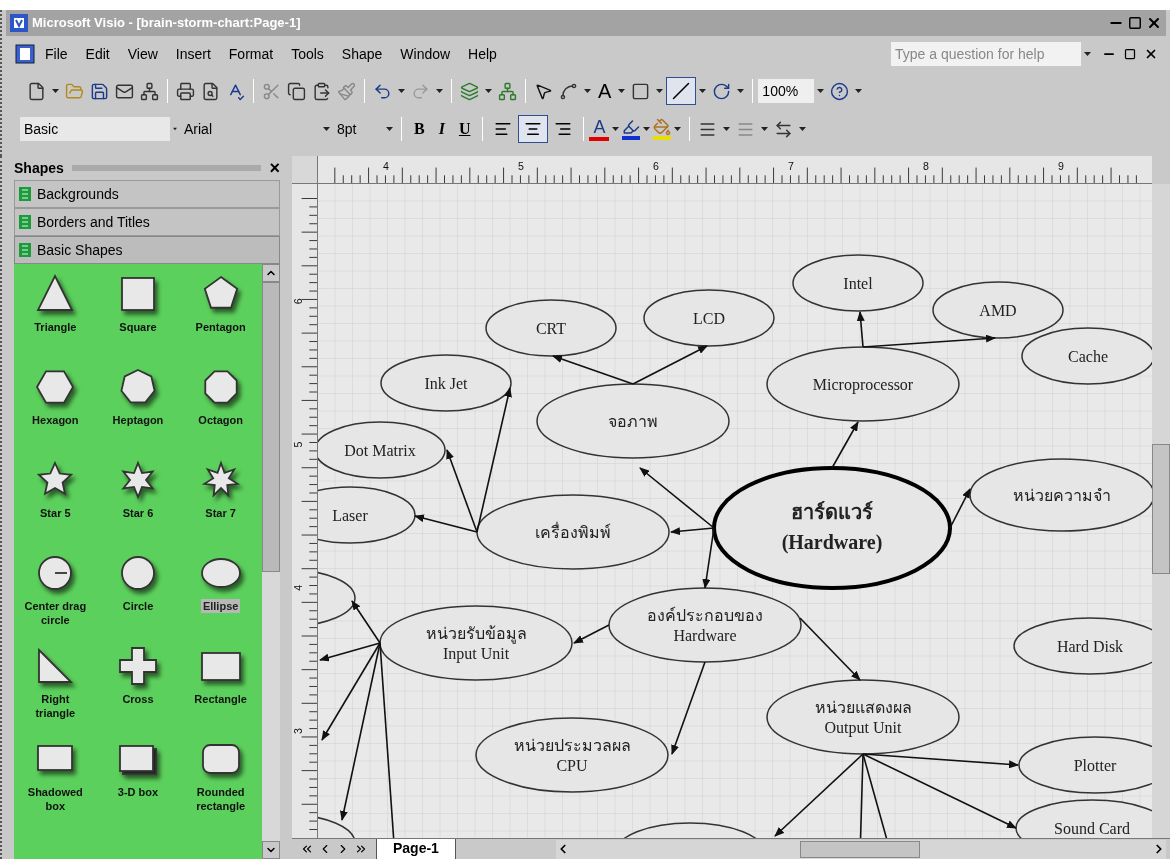 This screenshot has width=1170, height=859. Describe the element at coordinates (631, 127) in the screenshot. I see `line-color-icon` at that location.